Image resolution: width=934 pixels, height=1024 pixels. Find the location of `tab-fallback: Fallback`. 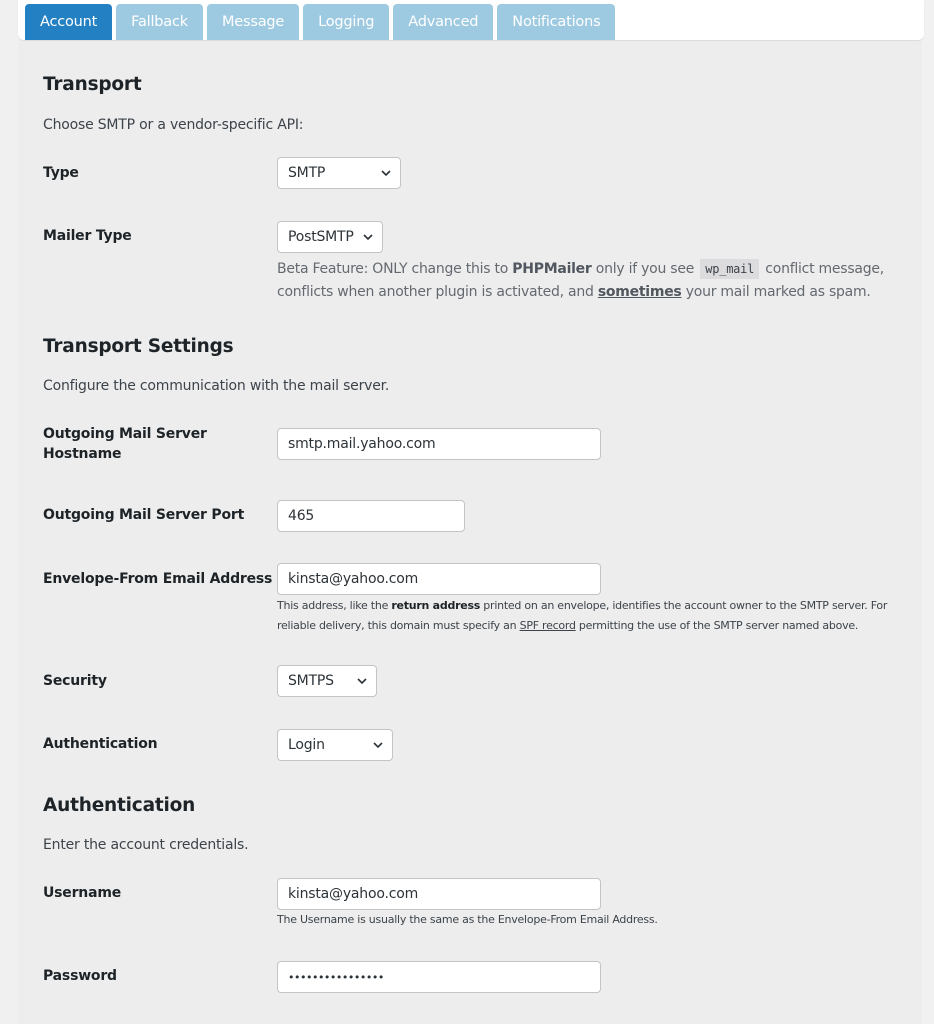

tab-fallback: Fallback is located at coordinates (159, 22).